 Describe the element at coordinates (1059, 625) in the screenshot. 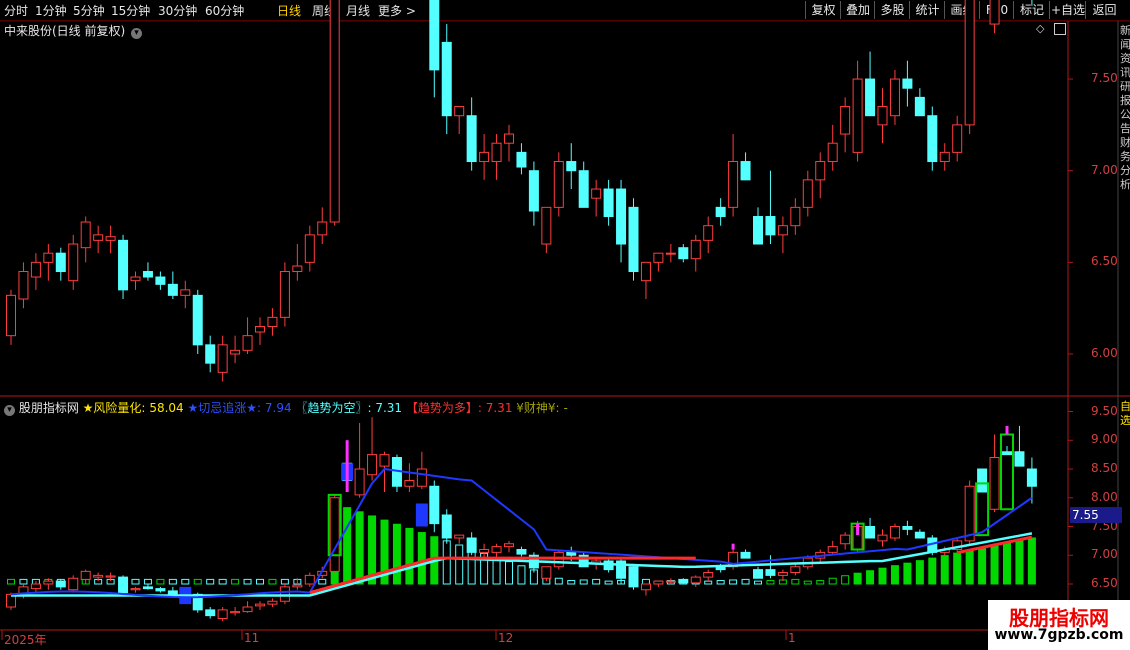

I see `watermark: 股朋指标网 www.7gpzb.com` at that location.